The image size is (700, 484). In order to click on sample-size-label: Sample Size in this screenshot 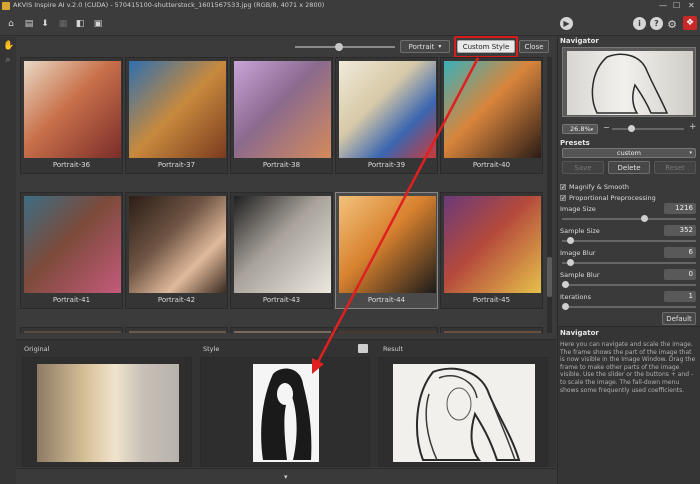, I will do `click(580, 231)`.